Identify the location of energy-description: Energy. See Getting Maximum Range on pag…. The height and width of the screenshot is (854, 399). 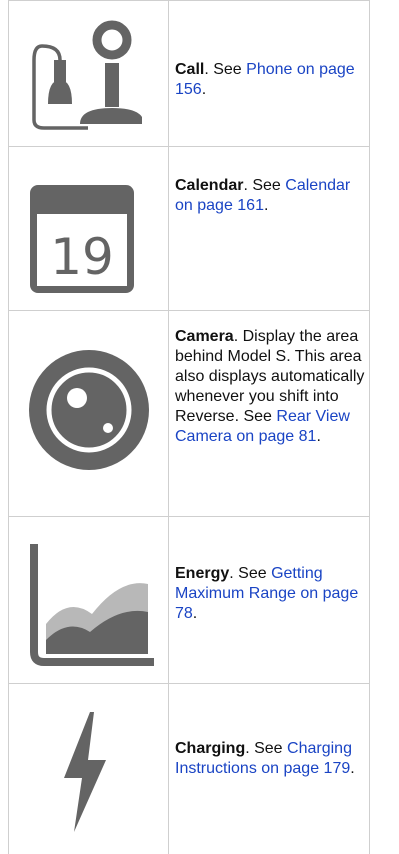
(270, 594).